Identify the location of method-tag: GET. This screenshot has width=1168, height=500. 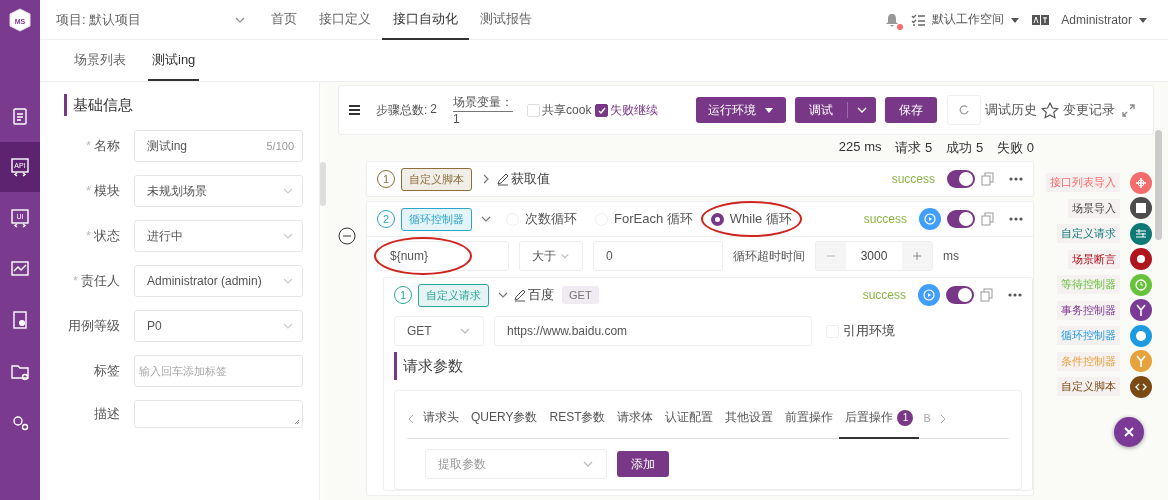
(580, 295).